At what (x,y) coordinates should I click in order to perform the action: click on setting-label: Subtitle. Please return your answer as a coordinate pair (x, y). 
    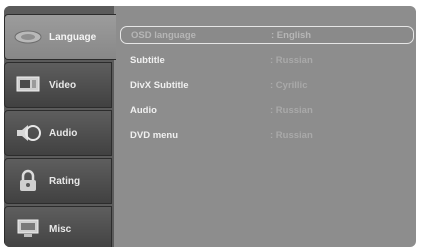
    Looking at the image, I should click on (147, 60).